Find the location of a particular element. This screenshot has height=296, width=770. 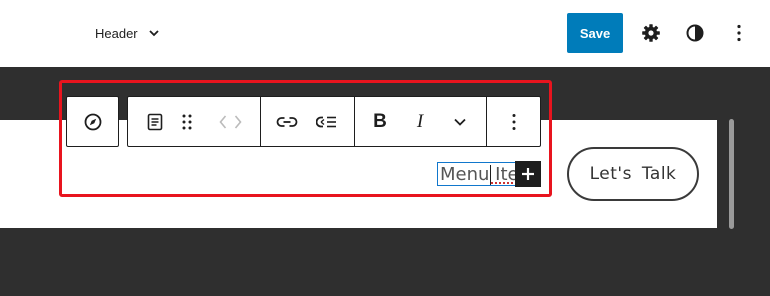

navigation-icon is located at coordinates (93, 122).